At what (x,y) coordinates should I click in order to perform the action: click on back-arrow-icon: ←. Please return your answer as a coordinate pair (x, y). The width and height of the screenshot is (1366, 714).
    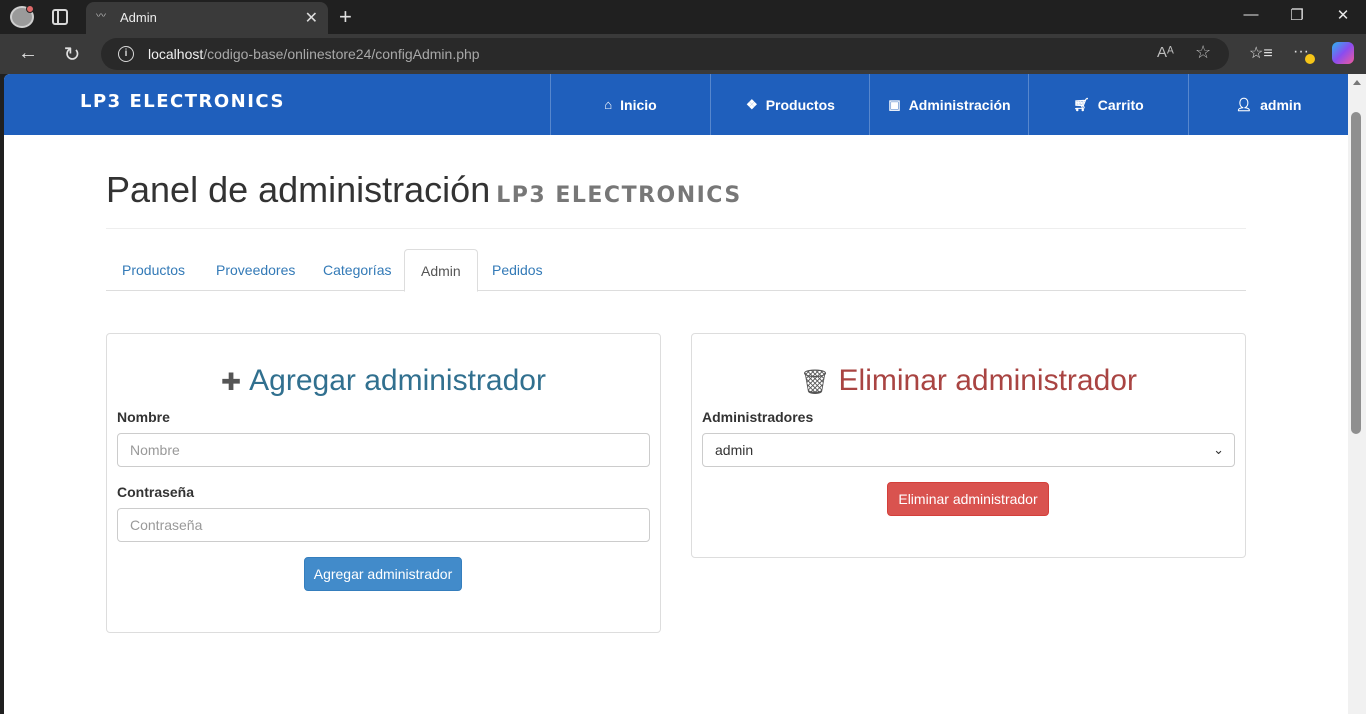
    Looking at the image, I should click on (28, 53).